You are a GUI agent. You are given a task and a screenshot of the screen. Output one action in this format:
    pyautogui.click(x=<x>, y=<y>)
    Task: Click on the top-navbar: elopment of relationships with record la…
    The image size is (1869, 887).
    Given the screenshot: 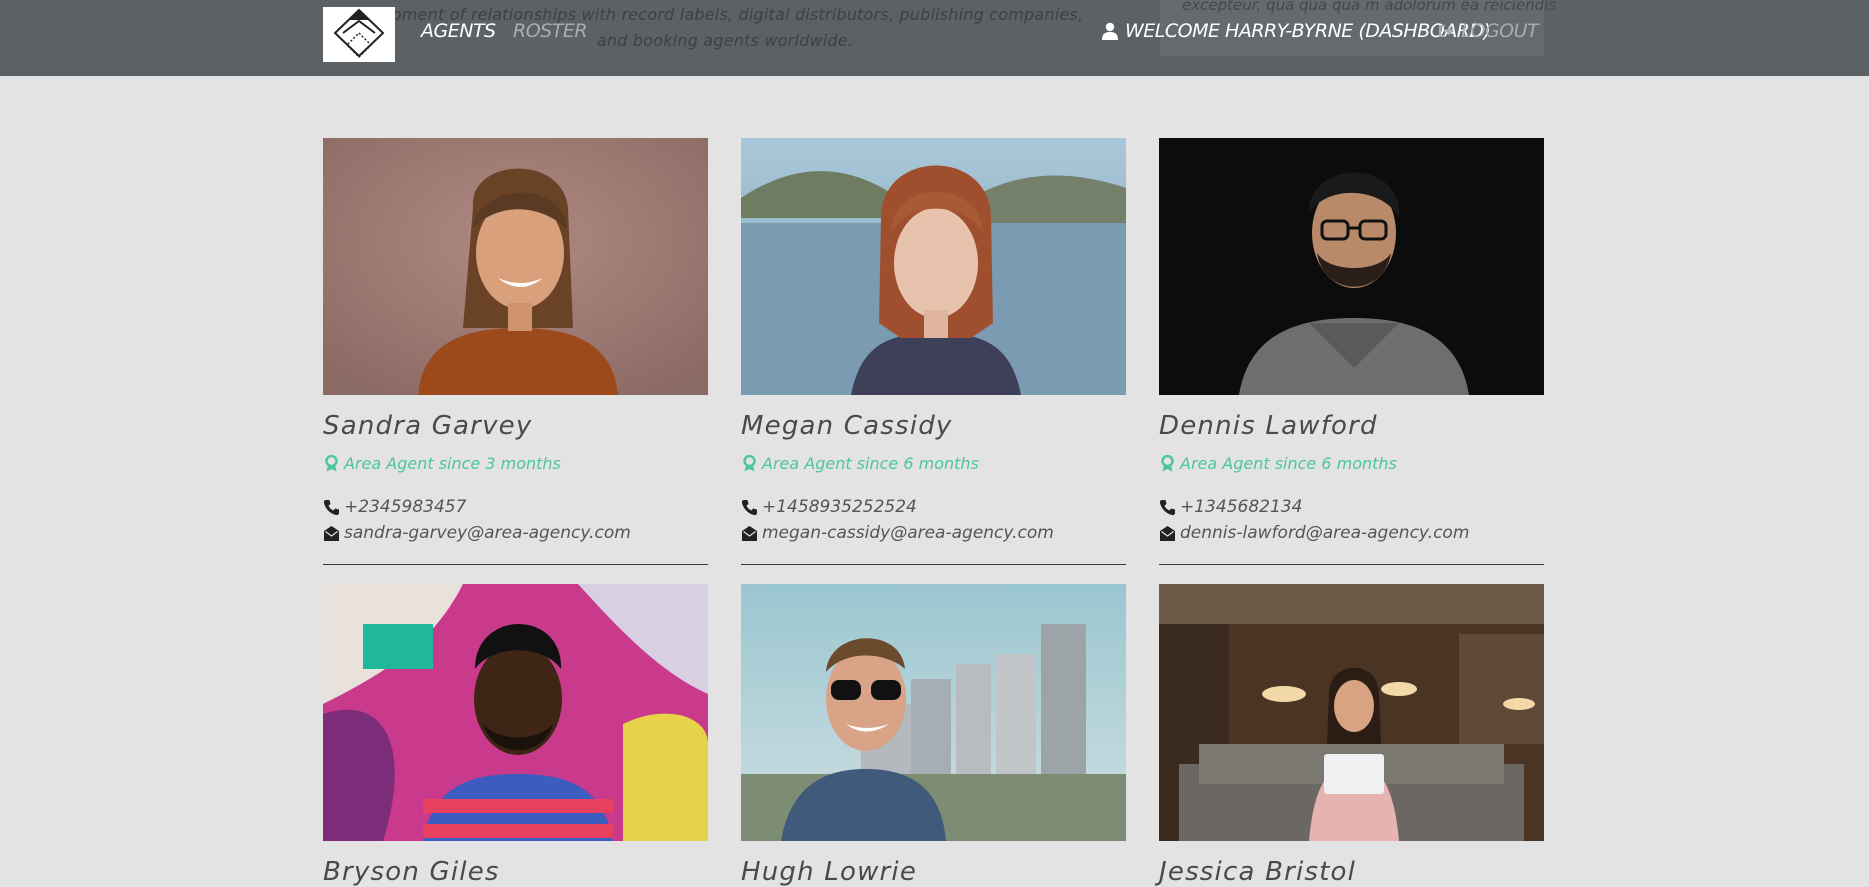 What is the action you would take?
    pyautogui.click(x=934, y=38)
    